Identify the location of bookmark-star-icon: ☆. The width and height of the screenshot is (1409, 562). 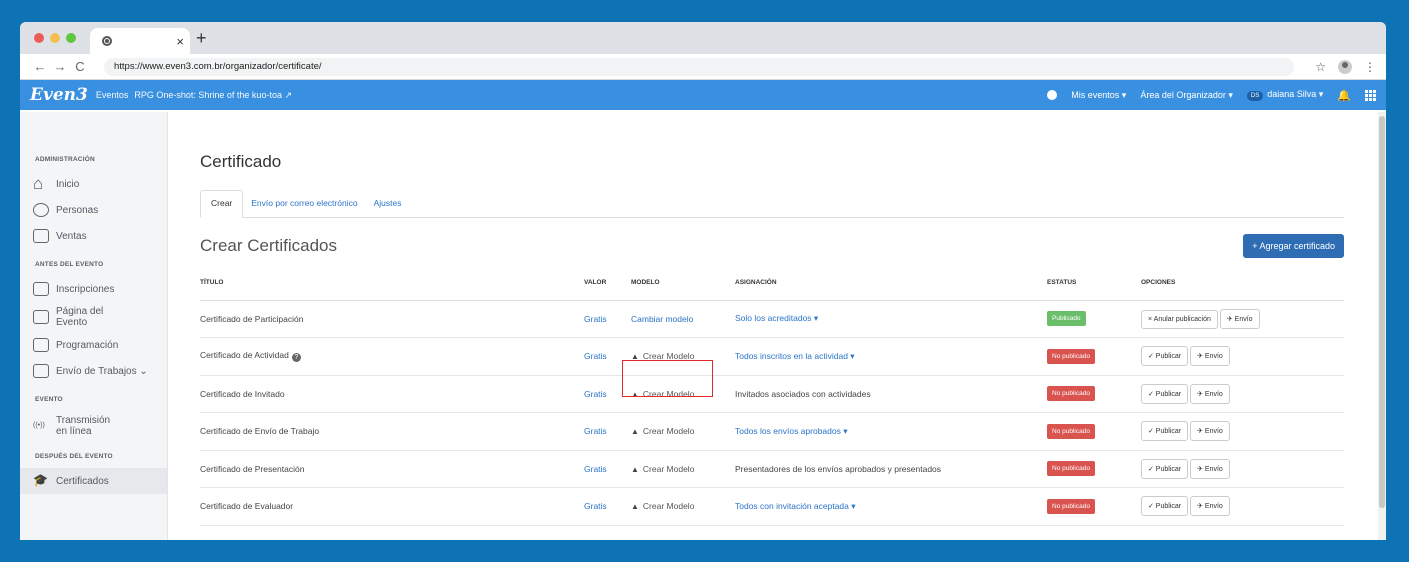
(1320, 67).